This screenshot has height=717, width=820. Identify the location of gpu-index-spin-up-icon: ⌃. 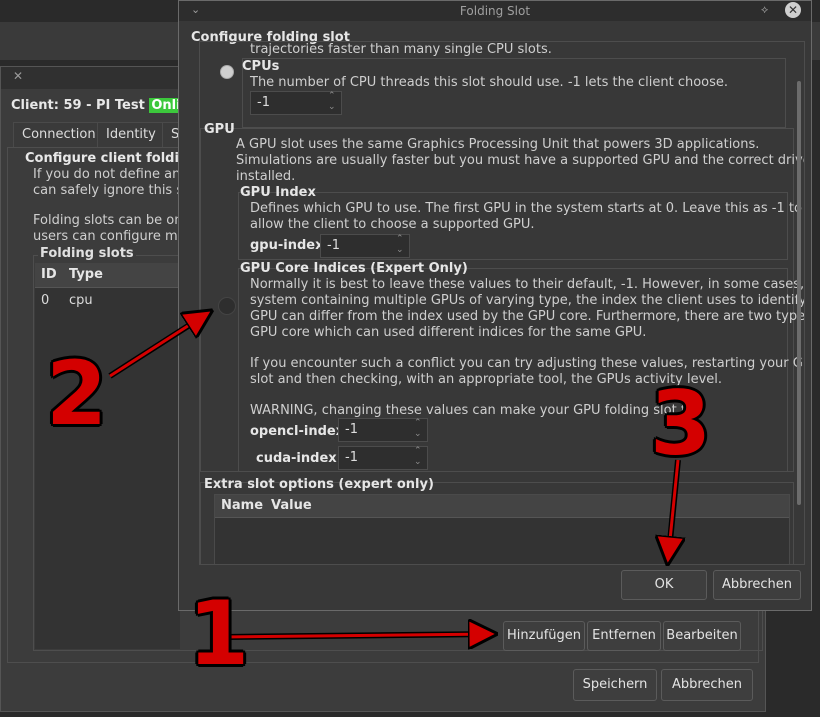
(400, 239).